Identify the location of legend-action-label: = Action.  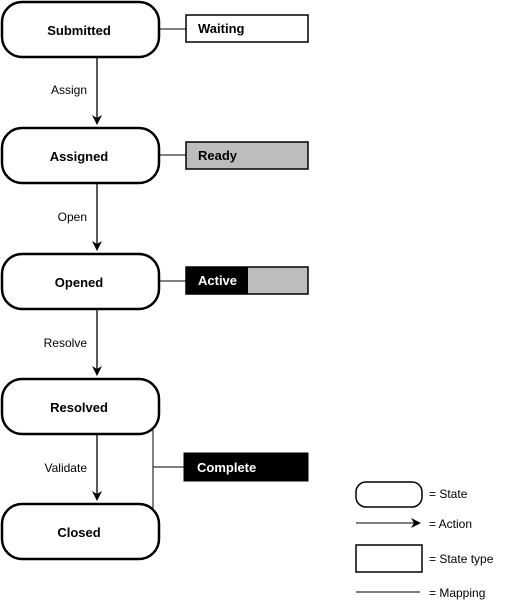
(450, 524).